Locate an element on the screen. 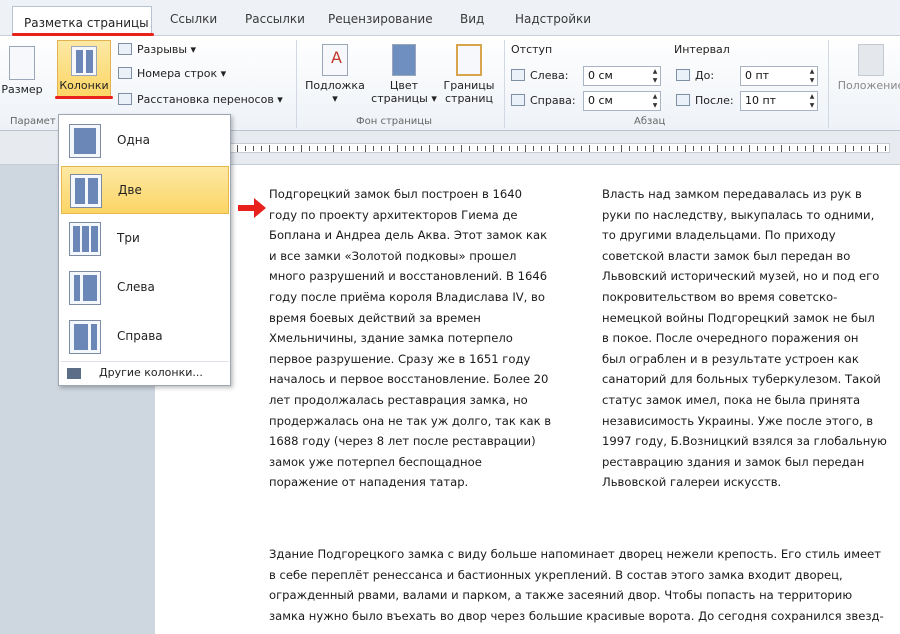 The width and height of the screenshot is (900, 634). page-background-group-label: Фон страницы is located at coordinates (394, 121).